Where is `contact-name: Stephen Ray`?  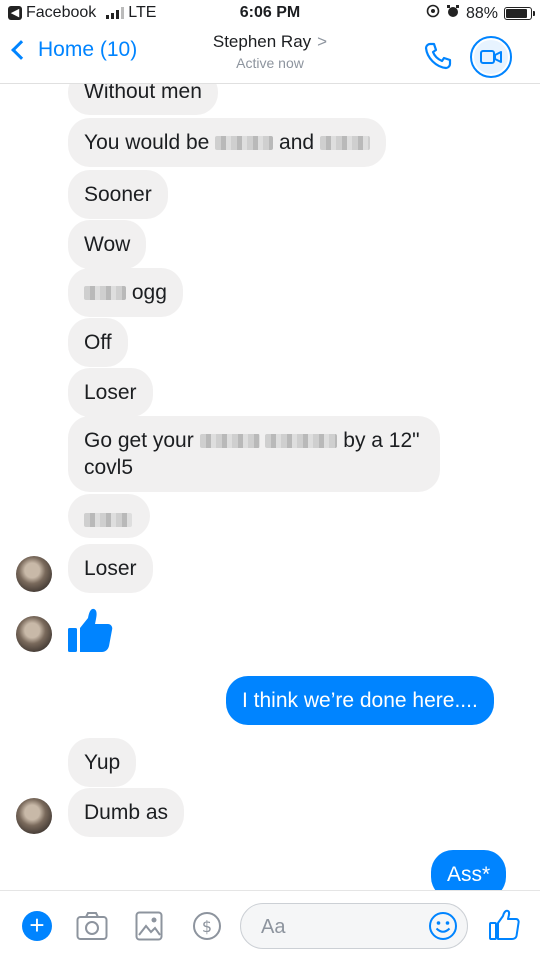
contact-name: Stephen Ray is located at coordinates (262, 41).